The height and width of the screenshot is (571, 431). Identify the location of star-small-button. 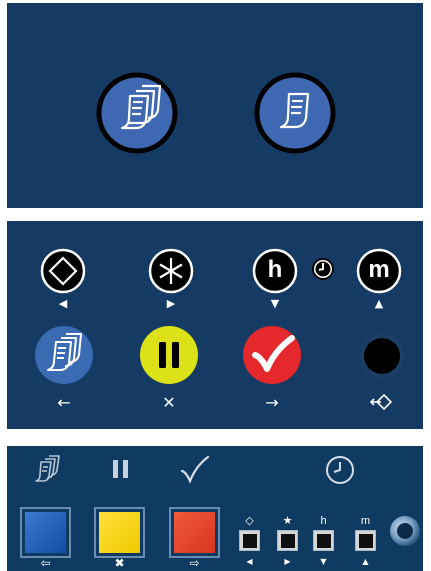
(287, 540).